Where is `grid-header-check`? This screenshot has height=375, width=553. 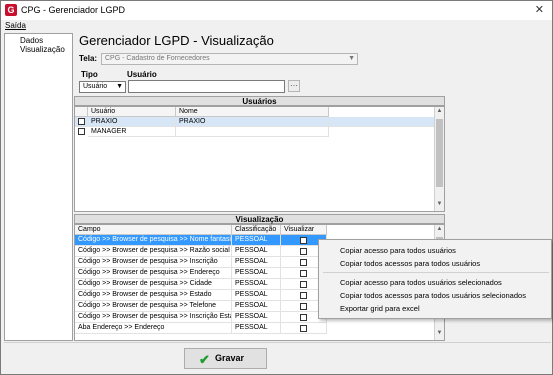
grid-header-check is located at coordinates (81, 112).